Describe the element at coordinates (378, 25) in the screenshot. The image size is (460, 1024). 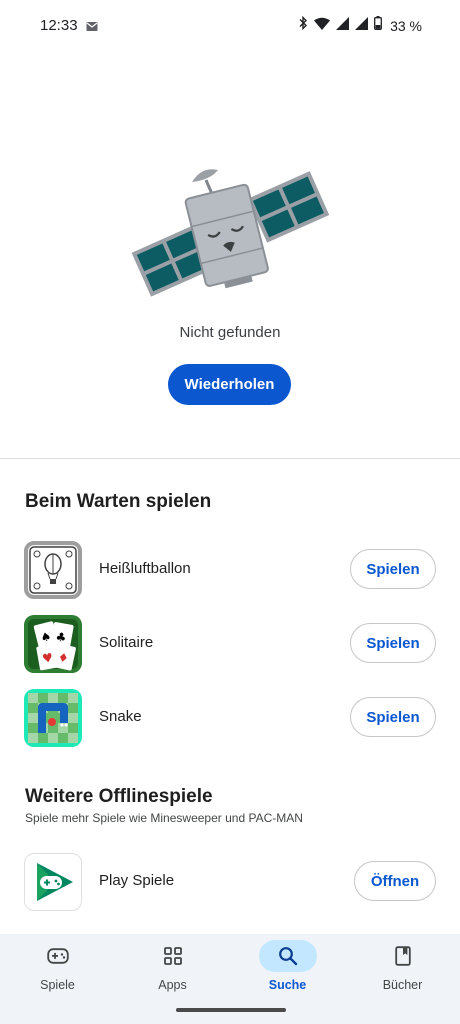
I see `battery-icon` at that location.